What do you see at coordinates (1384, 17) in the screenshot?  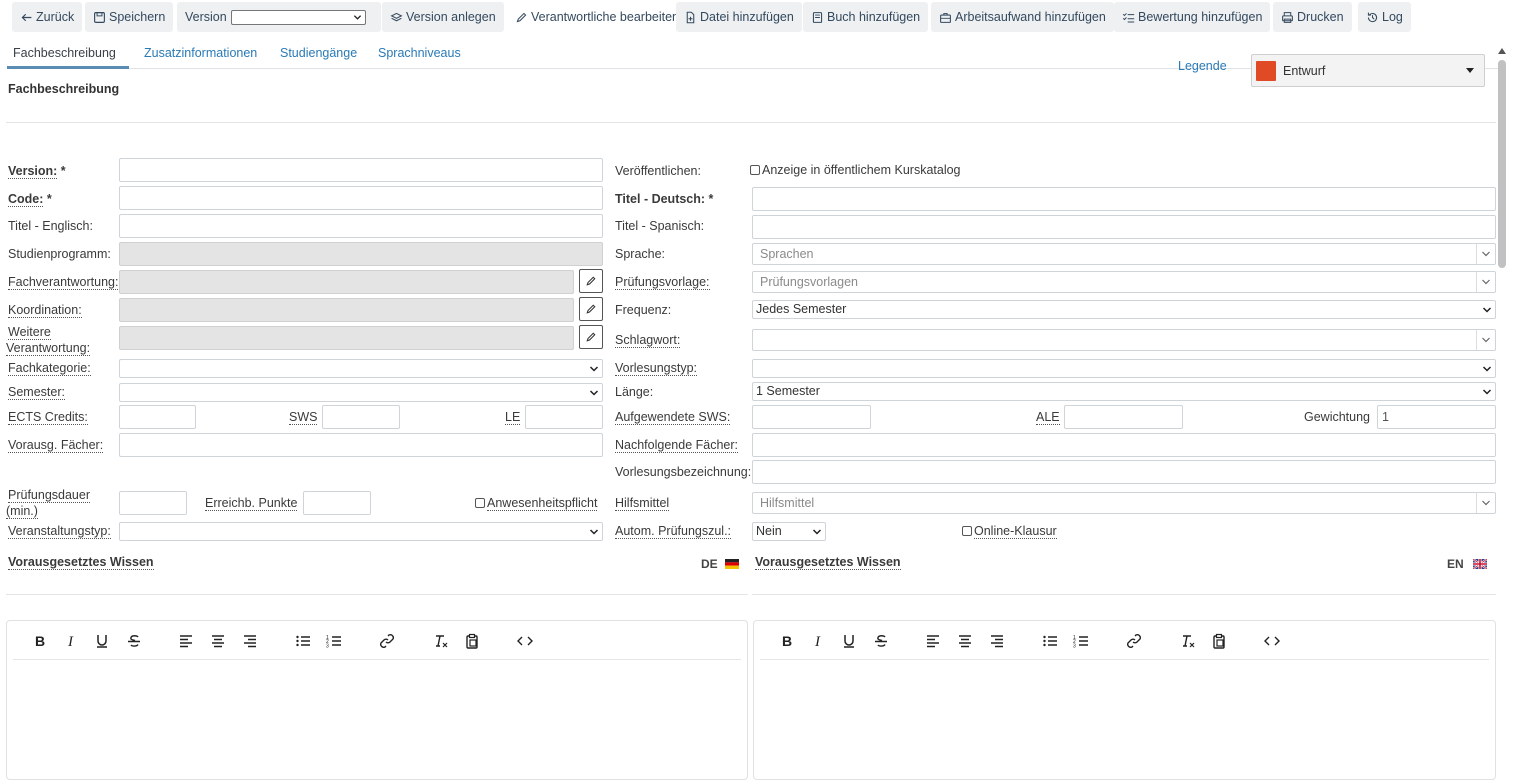 I see `log-button: Log` at bounding box center [1384, 17].